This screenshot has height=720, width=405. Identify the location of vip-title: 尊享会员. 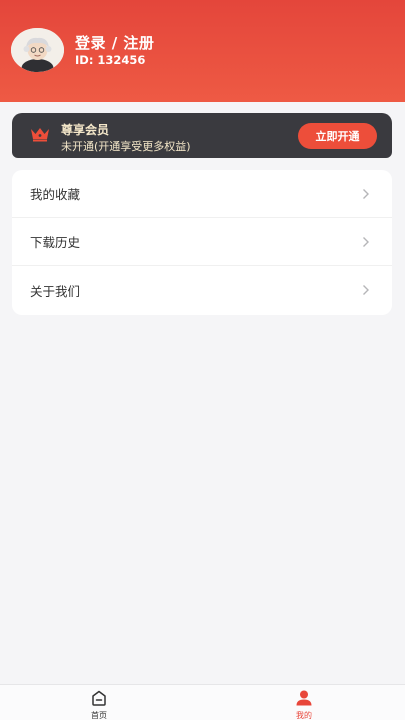
(85, 130).